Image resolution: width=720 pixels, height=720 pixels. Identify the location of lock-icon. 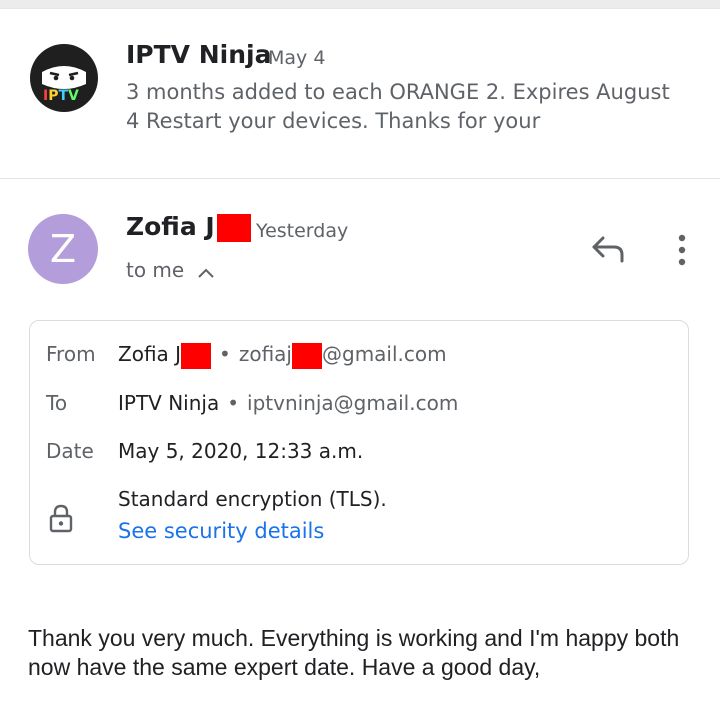
(61, 518).